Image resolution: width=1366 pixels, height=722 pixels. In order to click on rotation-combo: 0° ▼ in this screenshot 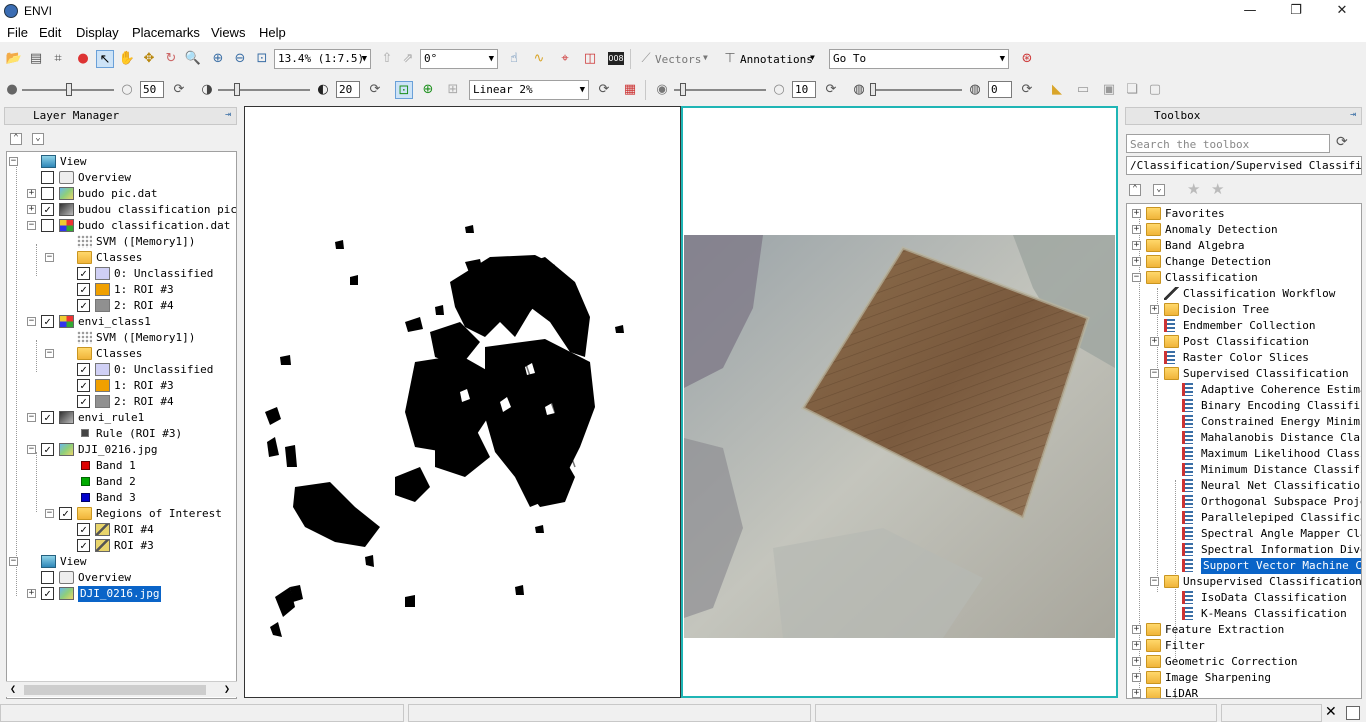, I will do `click(459, 59)`.